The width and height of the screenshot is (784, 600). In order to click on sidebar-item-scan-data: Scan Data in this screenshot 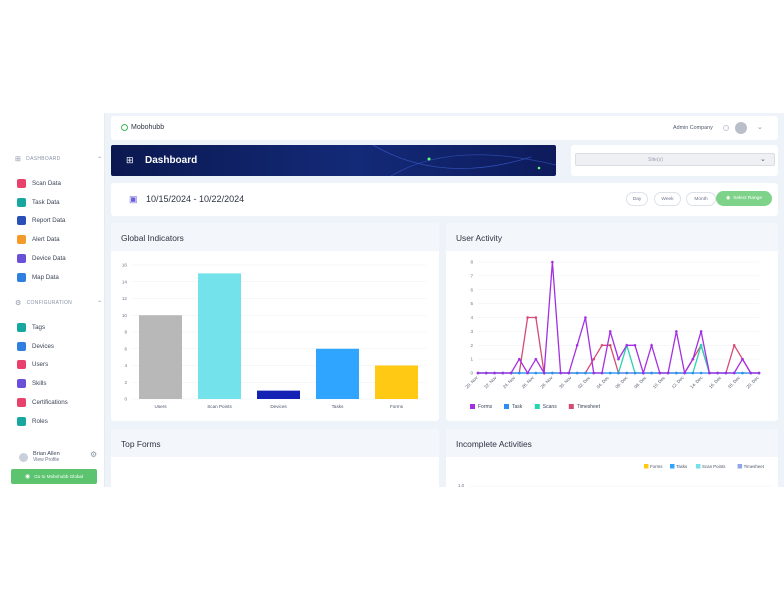, I will do `click(39, 183)`.